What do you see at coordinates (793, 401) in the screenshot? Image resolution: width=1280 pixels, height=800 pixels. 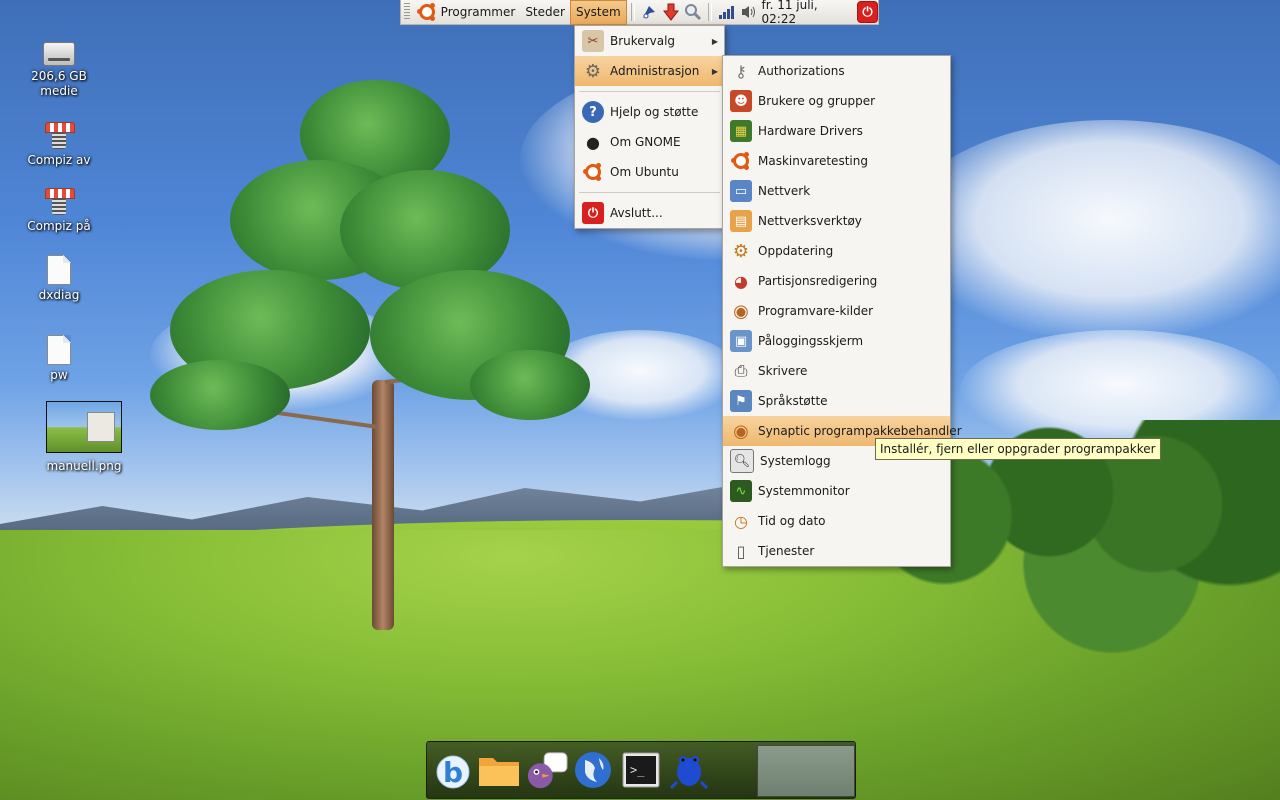 I see `menu-item-label: Språkstøtte` at bounding box center [793, 401].